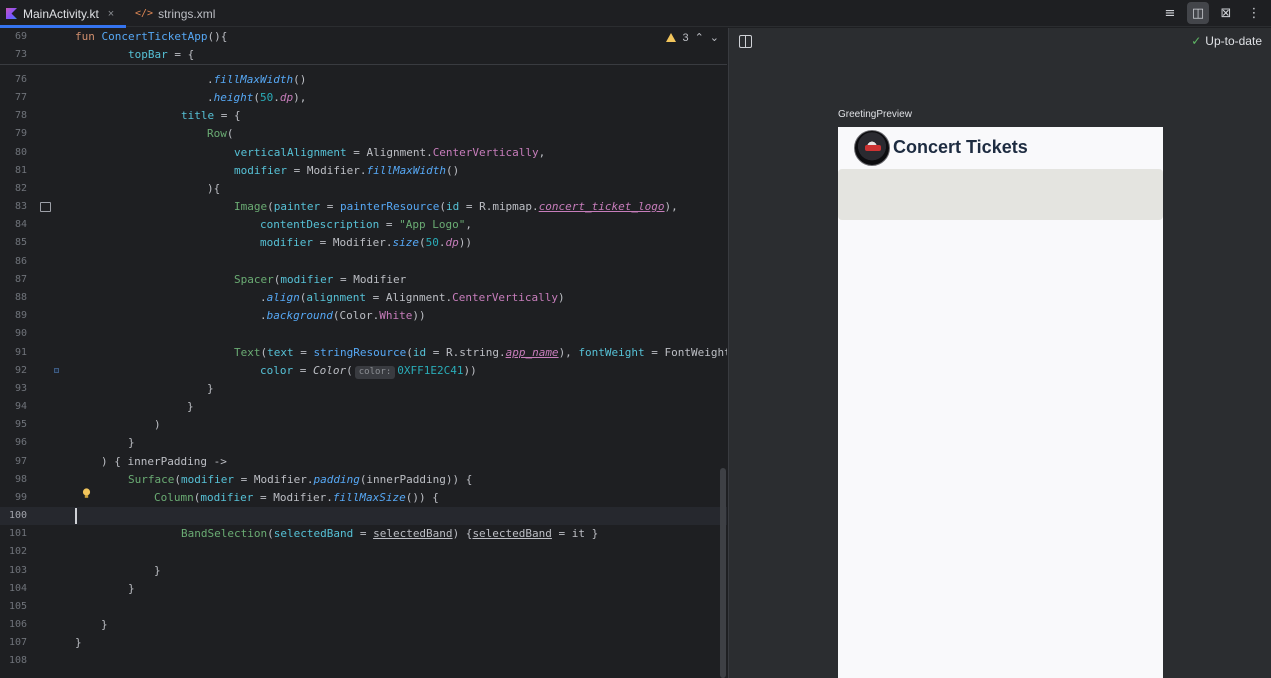  I want to click on line-number: 102, so click(17, 551).